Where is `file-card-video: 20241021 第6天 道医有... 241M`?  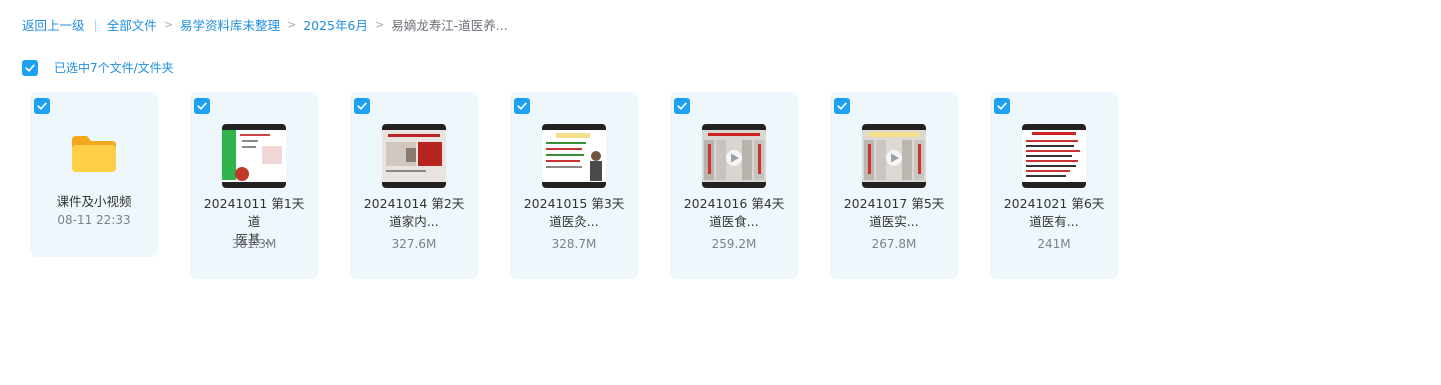
file-card-video: 20241021 第6天 道医有... 241M is located at coordinates (1054, 185).